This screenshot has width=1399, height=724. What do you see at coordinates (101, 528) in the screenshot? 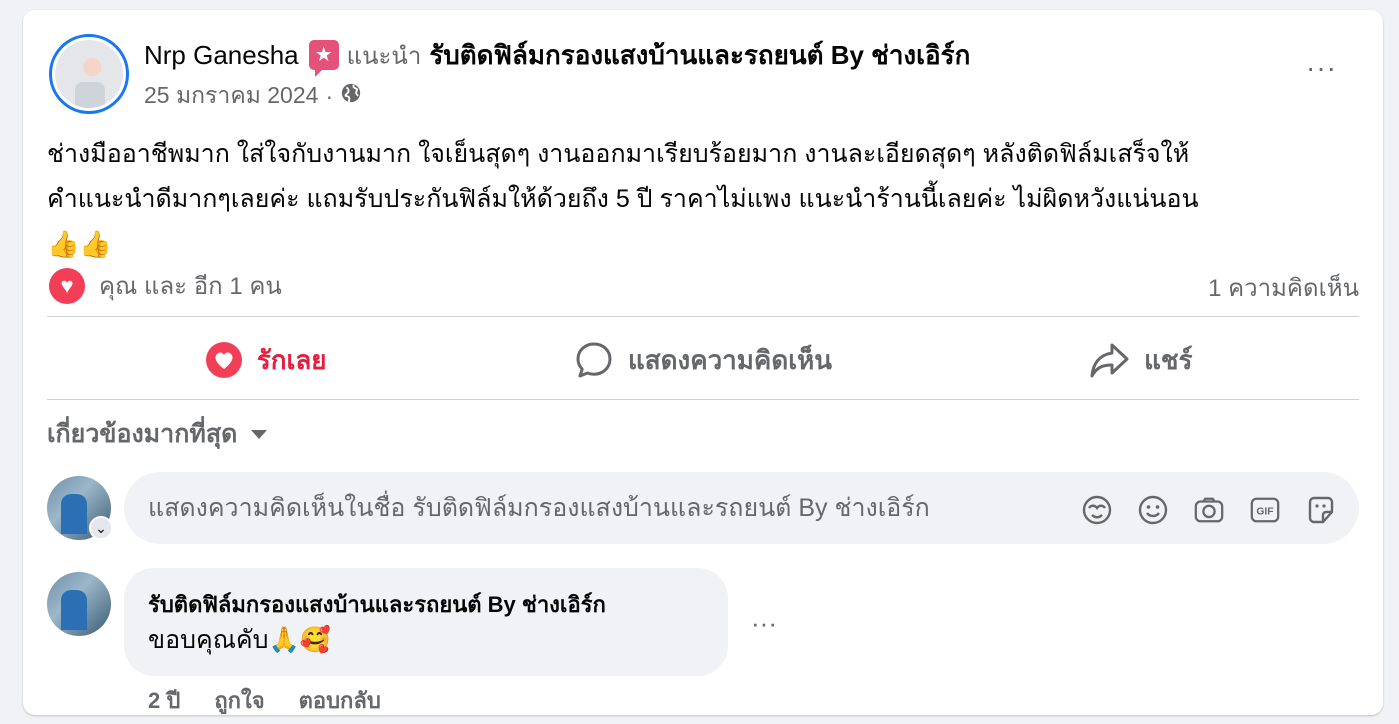
I see `chevron-down-icon: ⌄` at bounding box center [101, 528].